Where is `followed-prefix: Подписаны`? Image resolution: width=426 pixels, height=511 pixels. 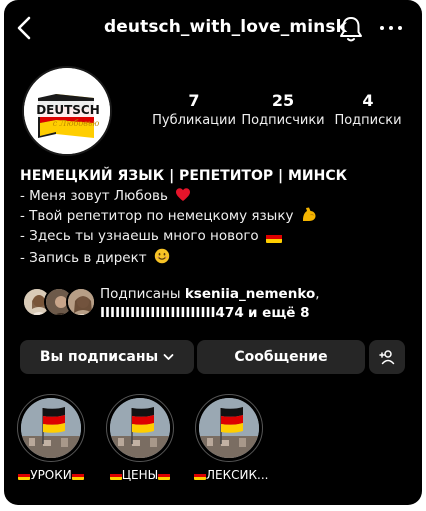
followed-prefix: Подписаны is located at coordinates (140, 294).